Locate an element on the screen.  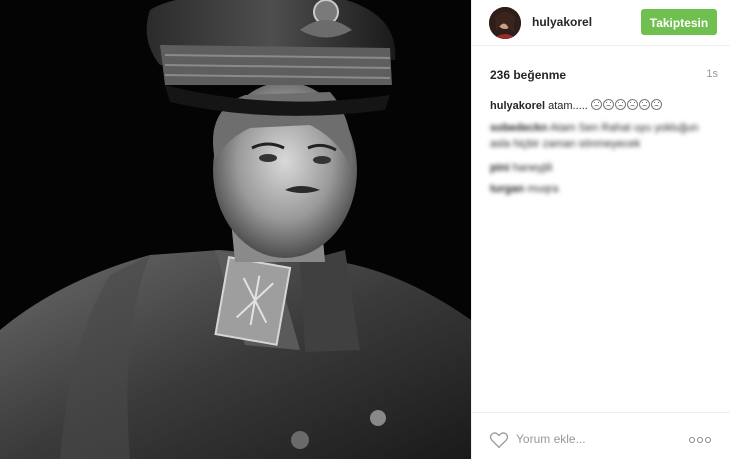
list-item: pini haneyjili is located at coordinates (604, 168).